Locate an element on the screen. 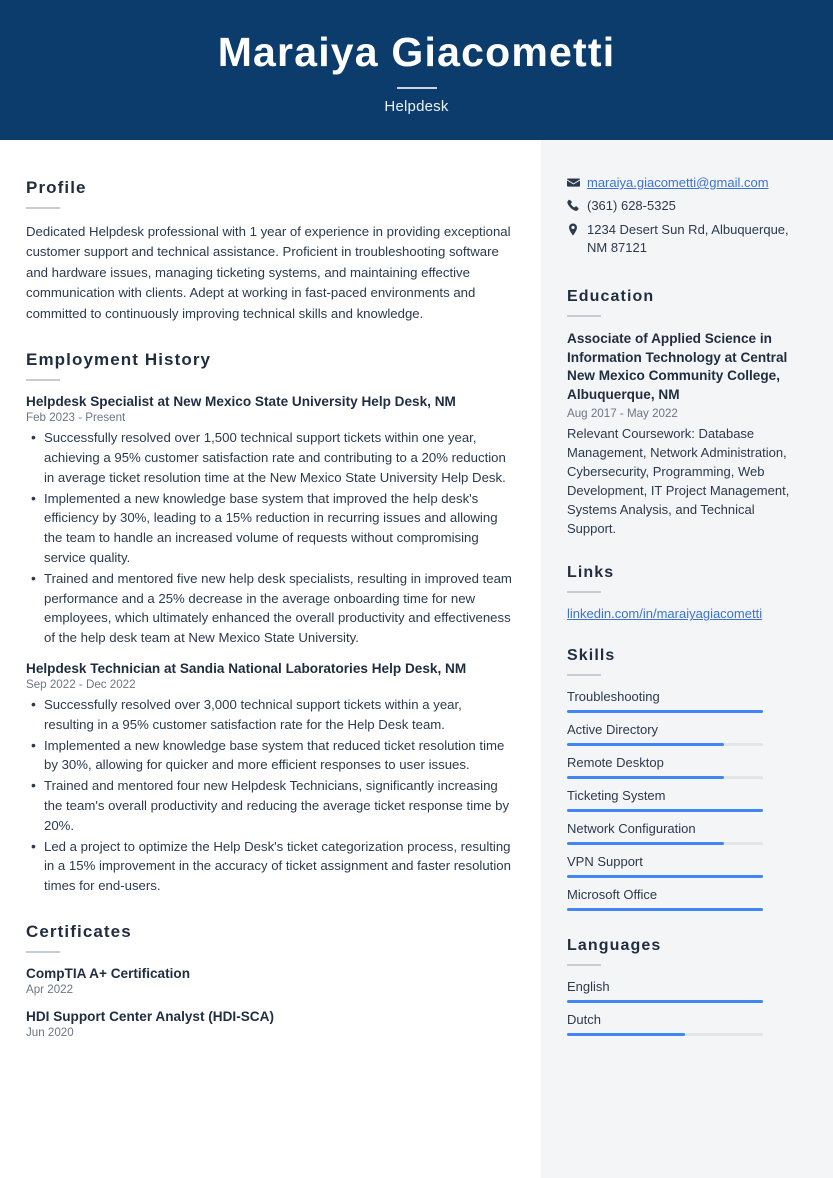  phone-icon is located at coordinates (577, 204).